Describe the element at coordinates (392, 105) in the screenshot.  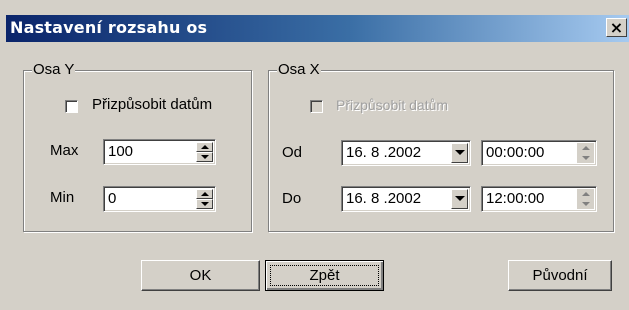
I see `x-fit-label: Přizpůsobit datům` at that location.